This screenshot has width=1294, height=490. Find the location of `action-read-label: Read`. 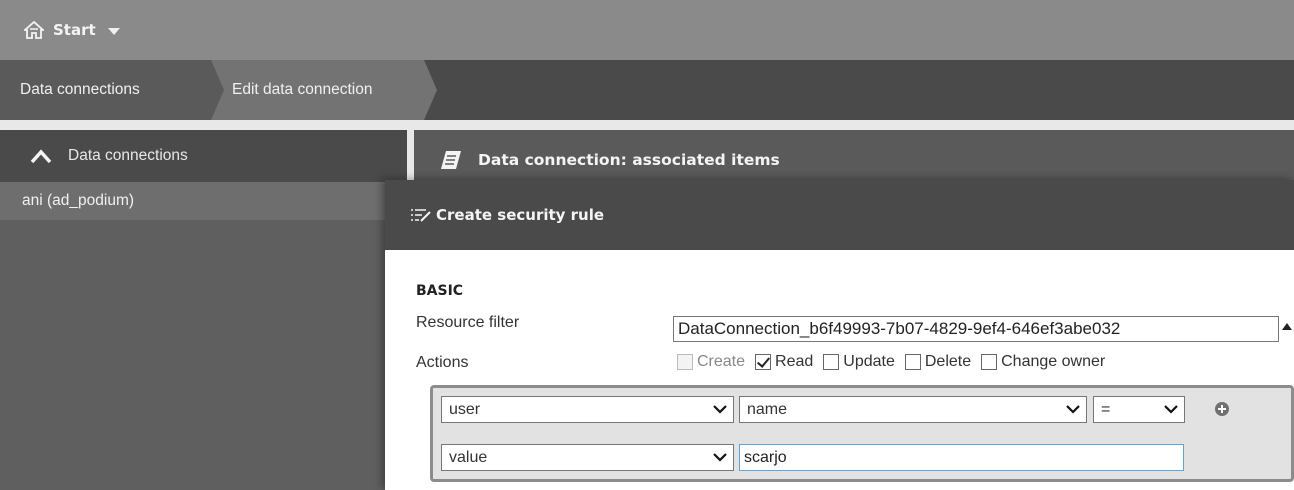

action-read-label: Read is located at coordinates (794, 361).